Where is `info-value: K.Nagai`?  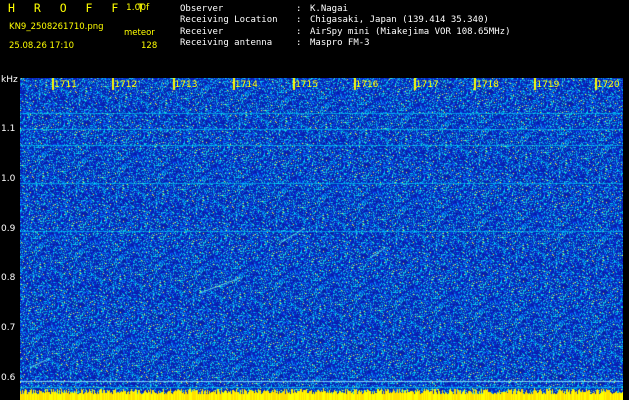 info-value: K.Nagai is located at coordinates (329, 9).